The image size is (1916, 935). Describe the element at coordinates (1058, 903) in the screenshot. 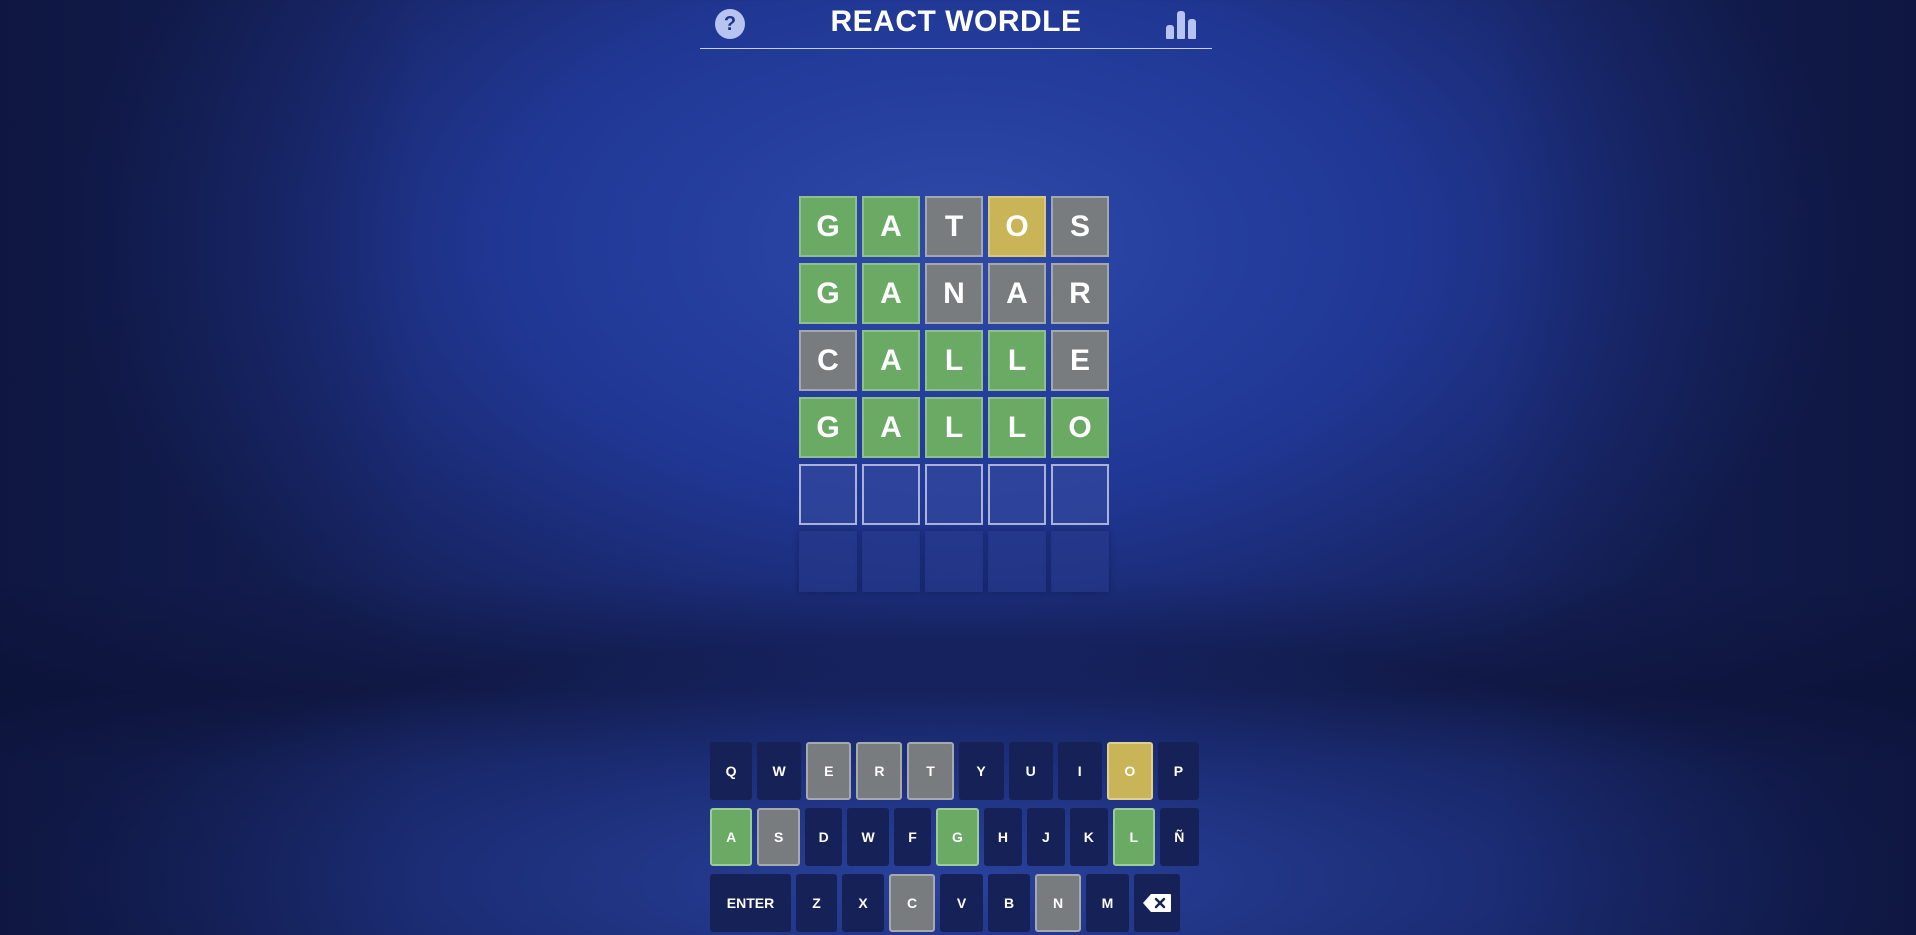

I see `key-n: N` at that location.